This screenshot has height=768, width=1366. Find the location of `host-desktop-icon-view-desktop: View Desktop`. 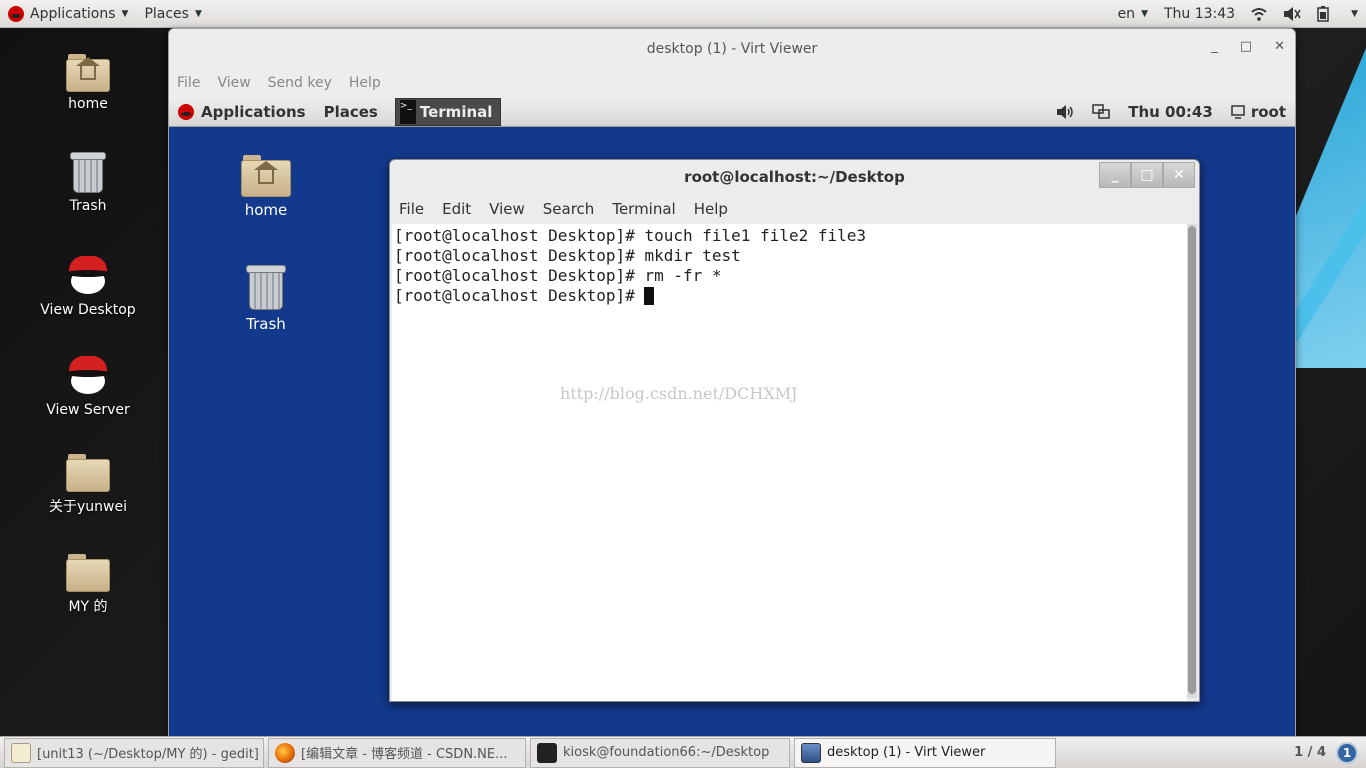

host-desktop-icon-view-desktop: View Desktop is located at coordinates (88, 285).